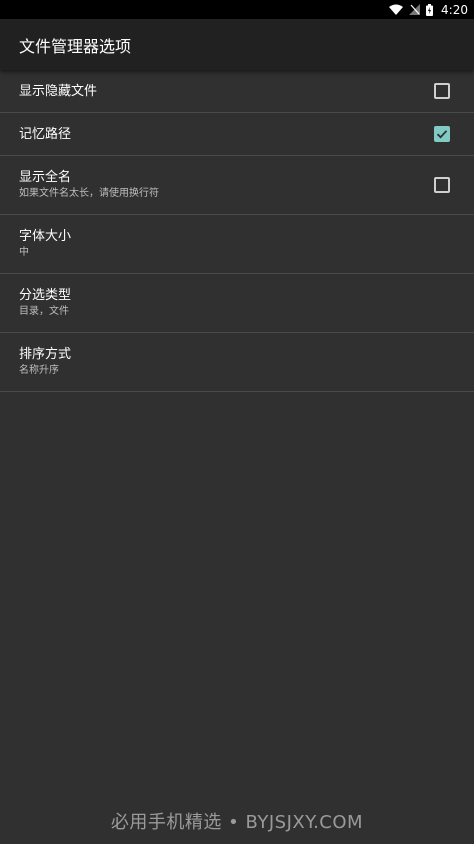 Image resolution: width=474 pixels, height=844 pixels. I want to click on battery-icon, so click(430, 9).